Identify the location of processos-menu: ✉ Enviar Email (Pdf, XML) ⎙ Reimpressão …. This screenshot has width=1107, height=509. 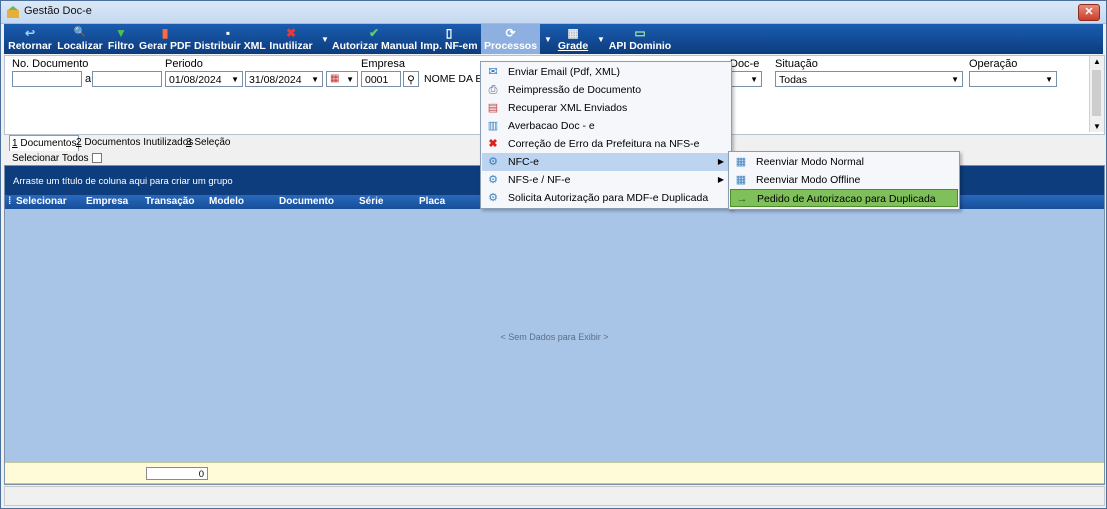
(606, 135).